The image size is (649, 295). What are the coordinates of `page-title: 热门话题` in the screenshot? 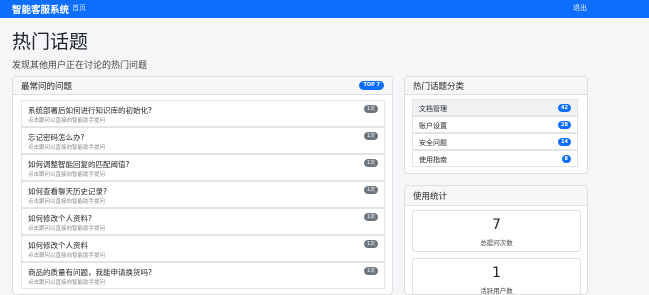 It's located at (50, 42).